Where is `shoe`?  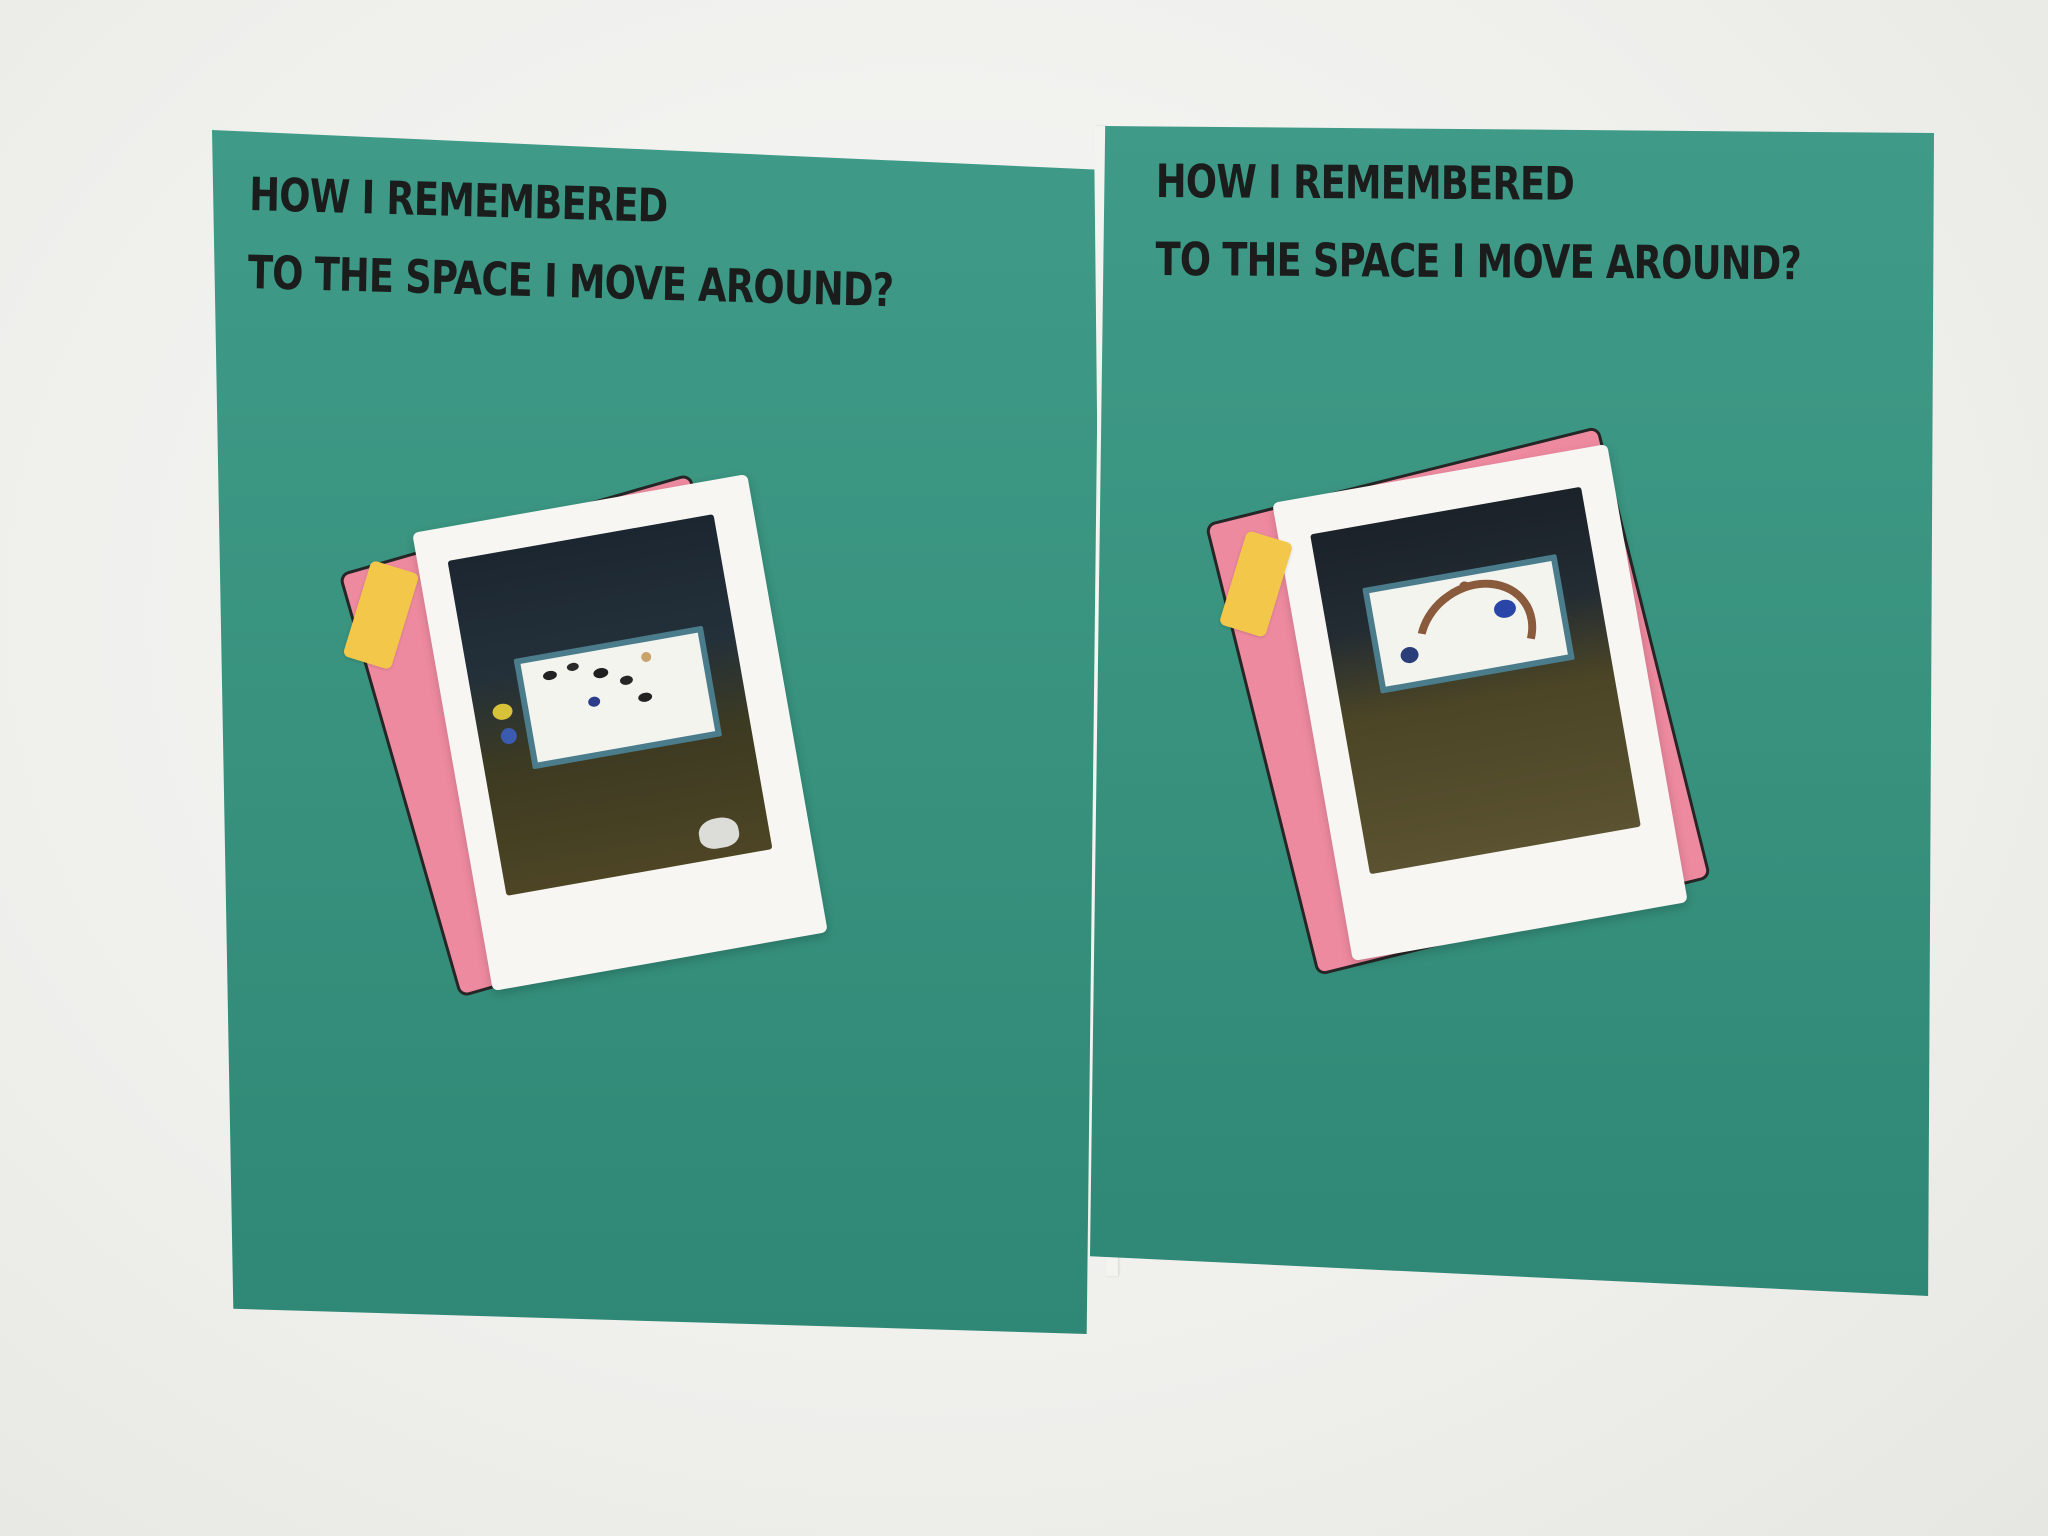 shoe is located at coordinates (719, 833).